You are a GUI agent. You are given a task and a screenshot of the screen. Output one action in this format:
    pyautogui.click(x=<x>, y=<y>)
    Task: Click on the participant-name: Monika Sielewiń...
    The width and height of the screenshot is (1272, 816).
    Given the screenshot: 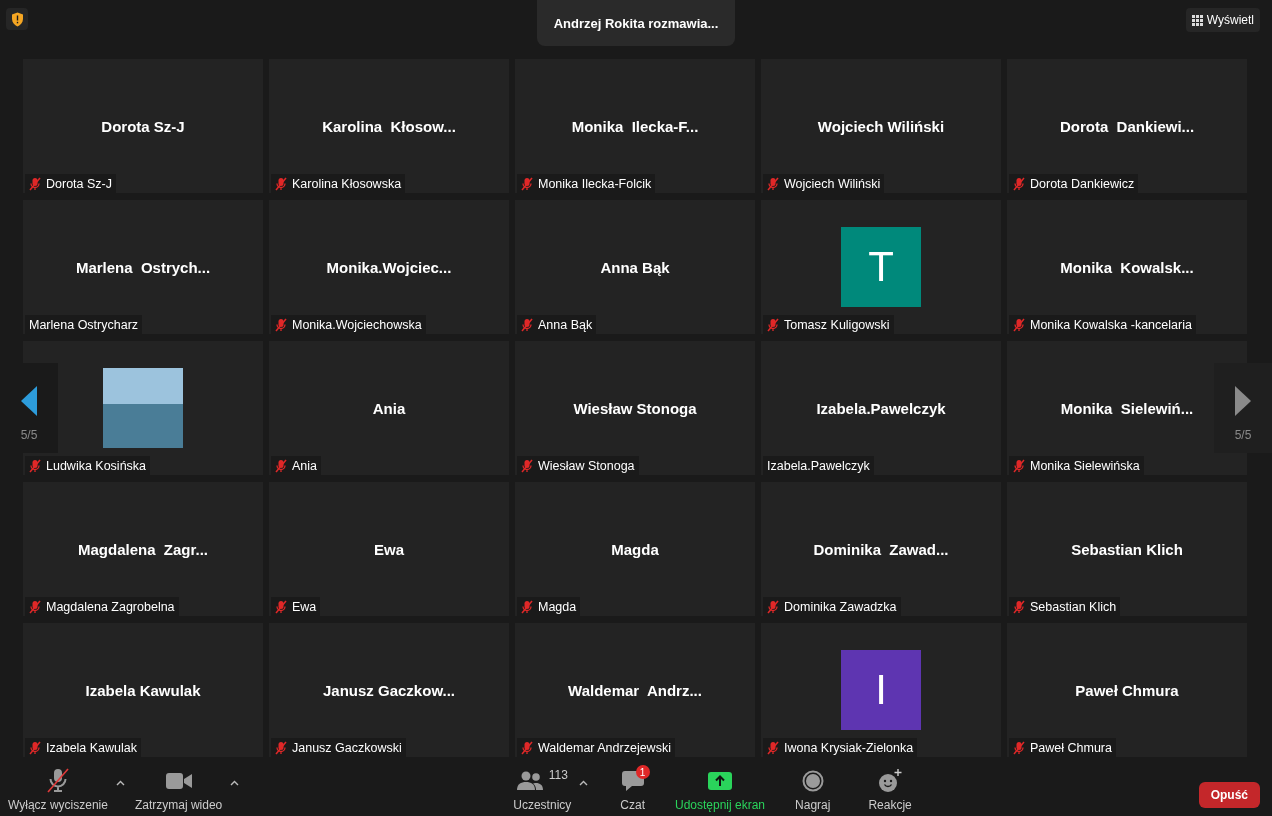 What is the action you would take?
    pyautogui.click(x=1127, y=408)
    